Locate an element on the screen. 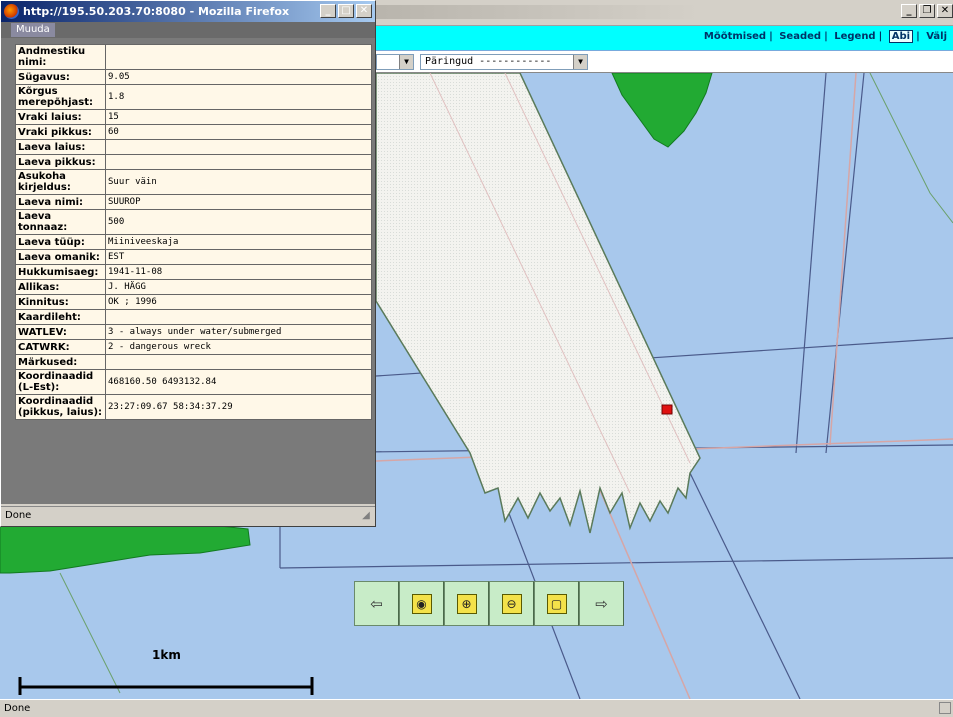 This screenshot has height=717, width=953. table-row: Laeva tüüp: Miiniveeskaja is located at coordinates (193, 242).